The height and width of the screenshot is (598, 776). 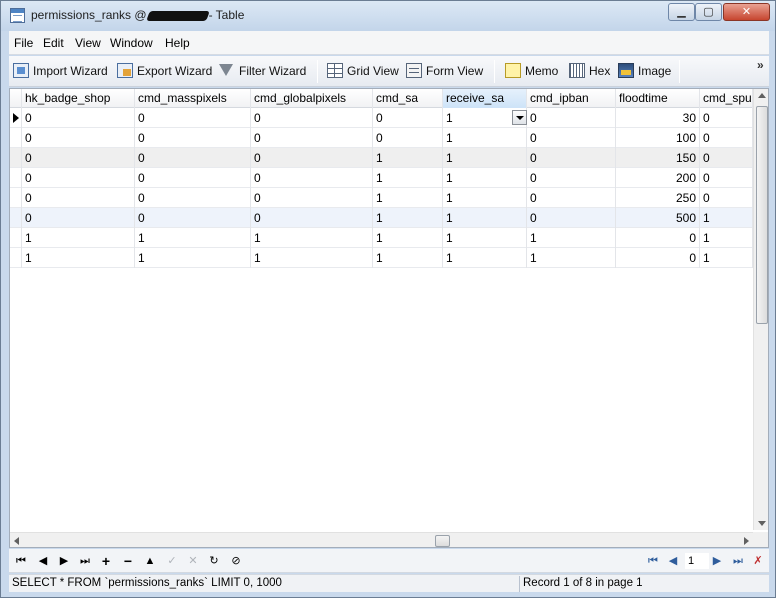 What do you see at coordinates (673, 561) in the screenshot?
I see `prior-page-icon: ◀` at bounding box center [673, 561].